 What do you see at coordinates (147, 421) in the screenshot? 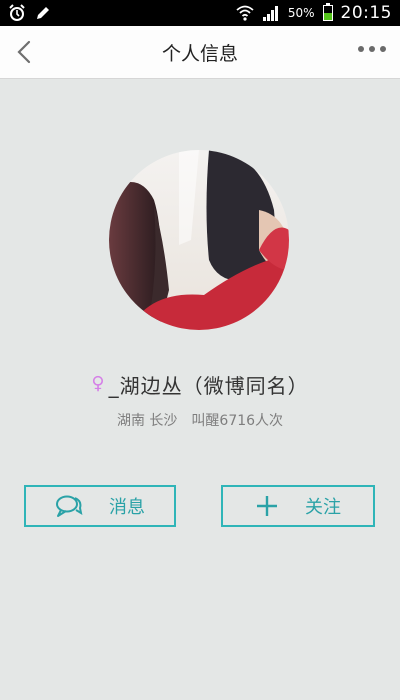
I see `location-text: 湖南 长沙` at bounding box center [147, 421].